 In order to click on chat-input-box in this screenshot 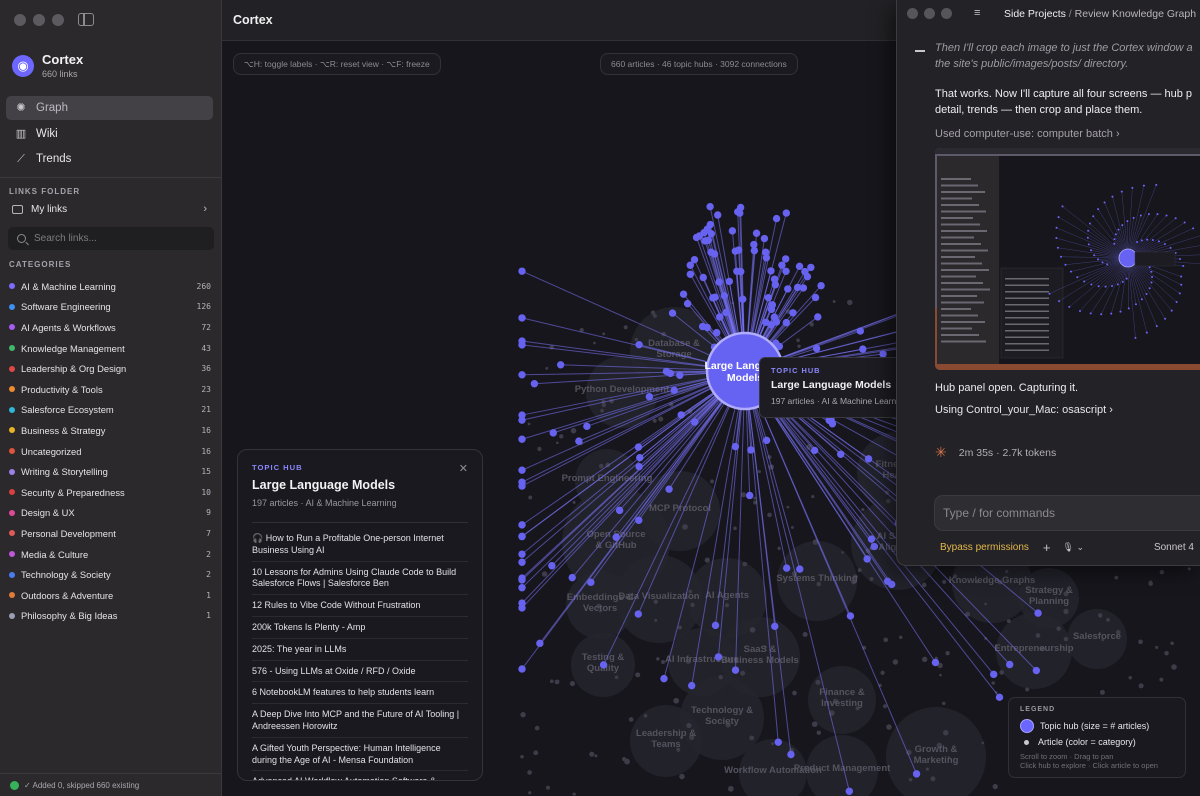, I will do `click(1067, 513)`.